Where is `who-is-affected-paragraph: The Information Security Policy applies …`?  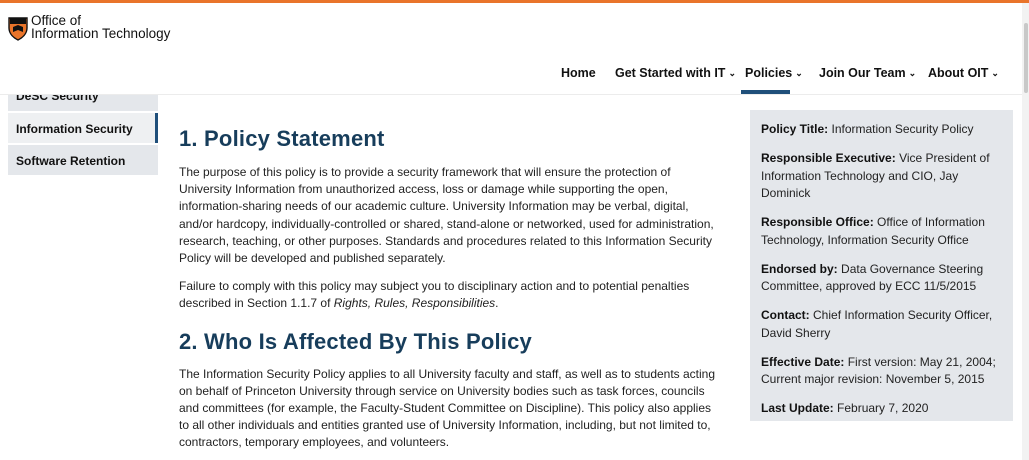
who-is-affected-paragraph: The Information Security Policy applies … is located at coordinates (447, 408).